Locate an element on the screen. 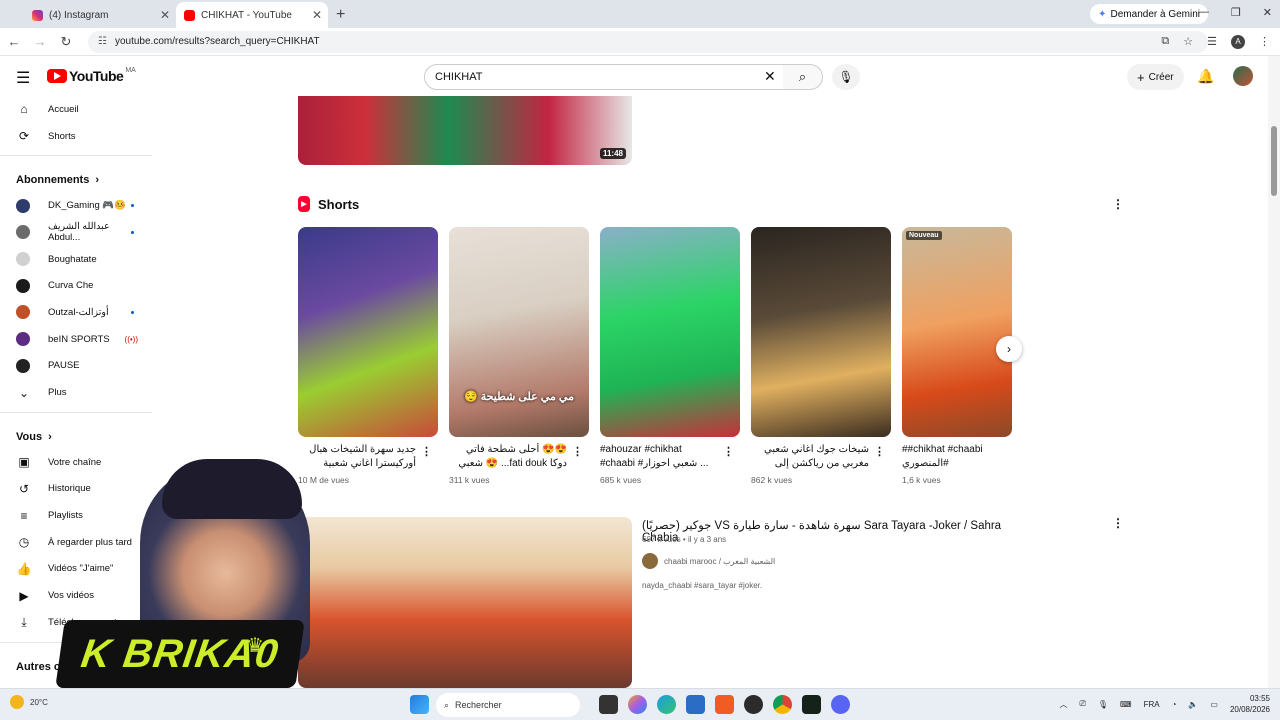 Image resolution: width=1280 pixels, height=720 pixels. webcam-overlay: K BRIKA0 ♛ is located at coordinates (187, 566).